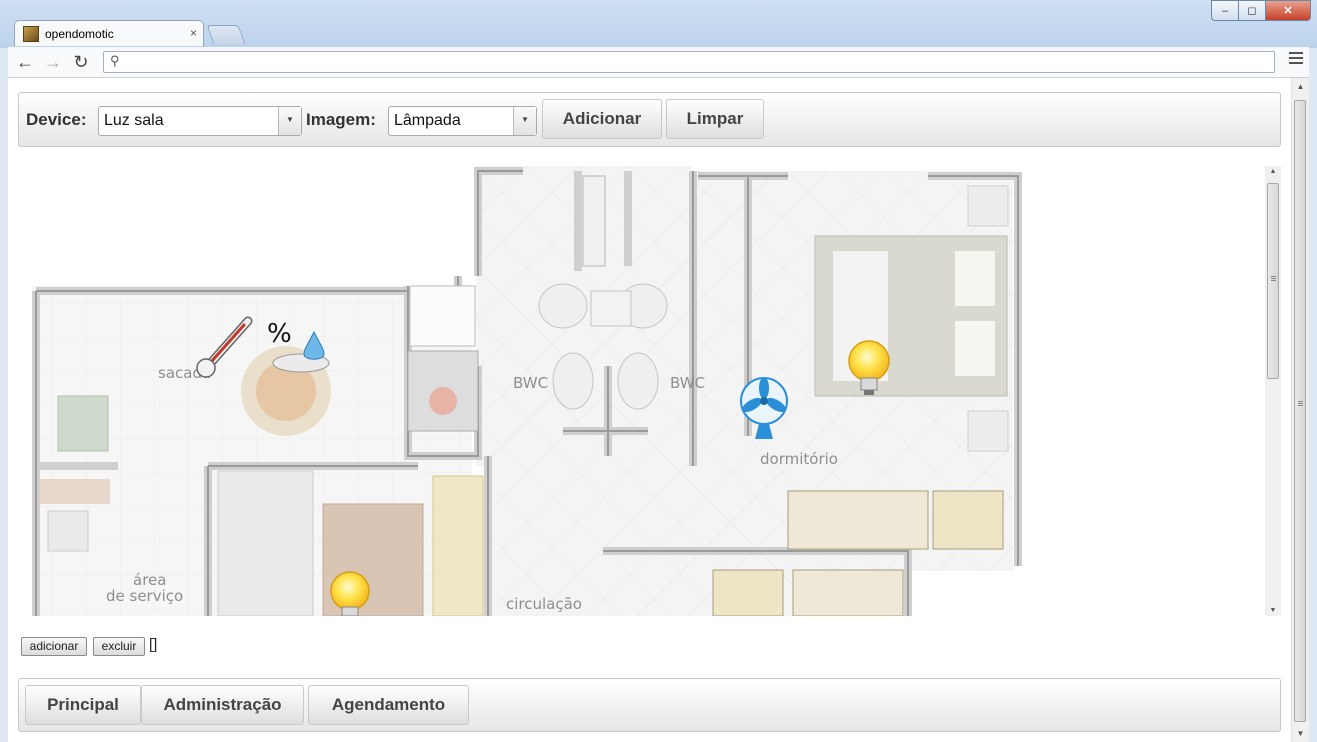 This screenshot has width=1317, height=742. Describe the element at coordinates (341, 119) in the screenshot. I see `image-label: Imagem:` at that location.